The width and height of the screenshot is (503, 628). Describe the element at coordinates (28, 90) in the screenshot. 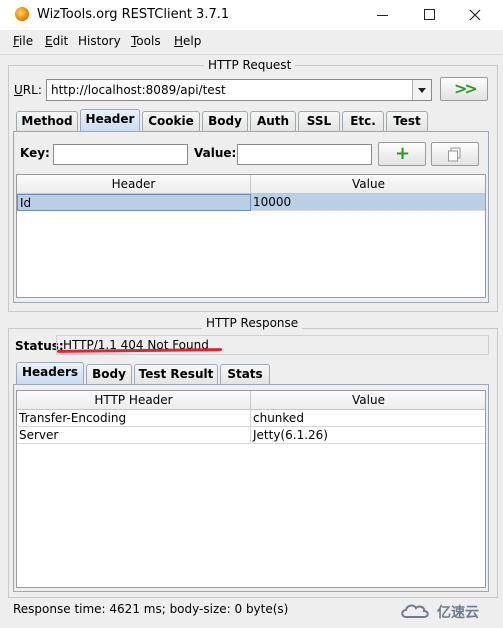

I see `url-label: URL:` at that location.